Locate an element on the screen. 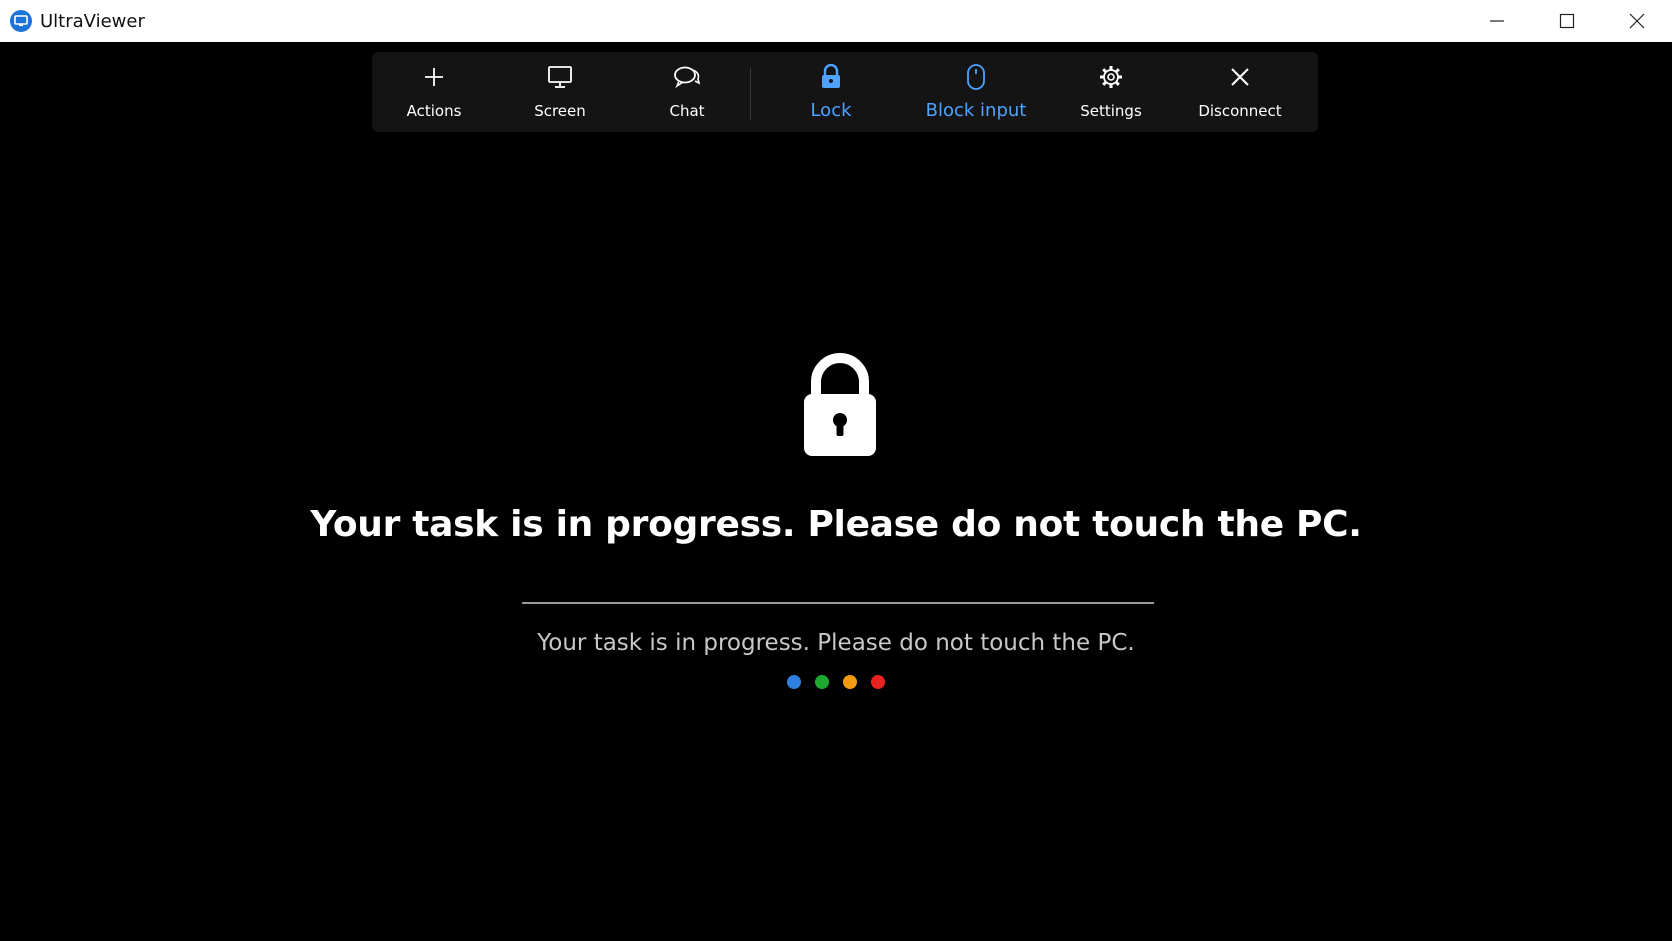 The width and height of the screenshot is (1672, 941). window-title: UltraViewer is located at coordinates (92, 21).